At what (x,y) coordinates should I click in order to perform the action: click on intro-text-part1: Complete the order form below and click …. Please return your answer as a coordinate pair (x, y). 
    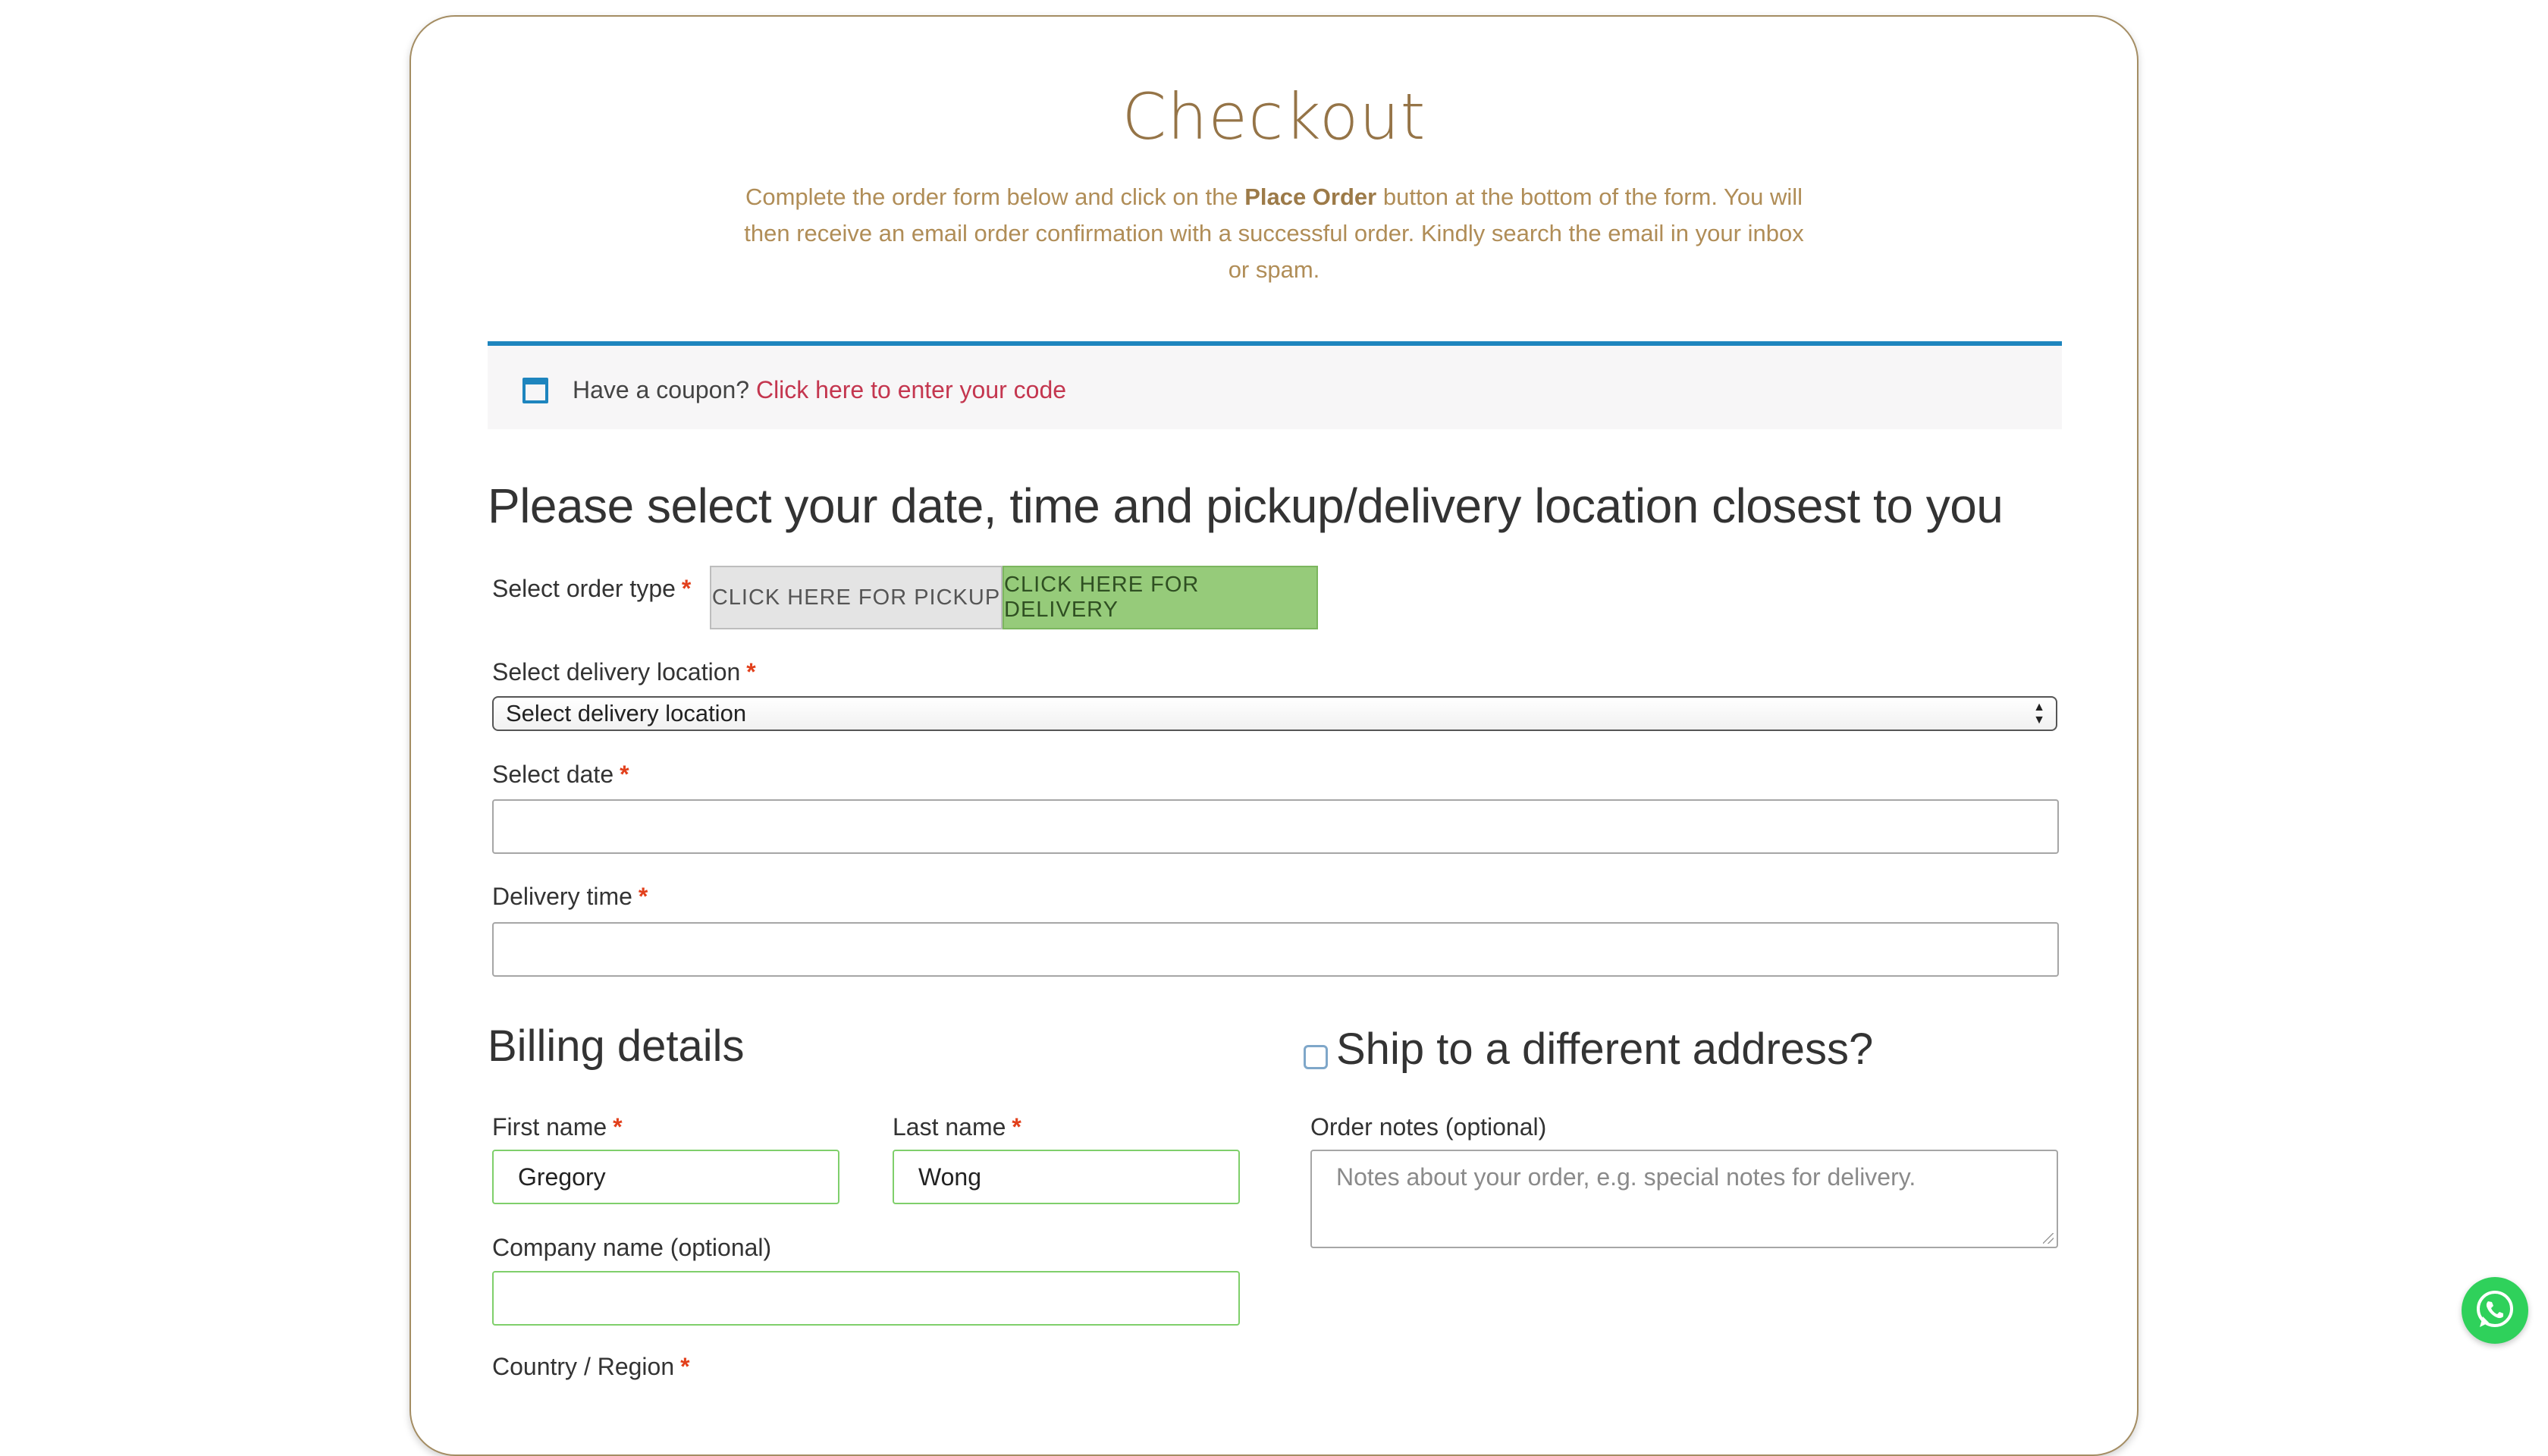
    Looking at the image, I should click on (995, 197).